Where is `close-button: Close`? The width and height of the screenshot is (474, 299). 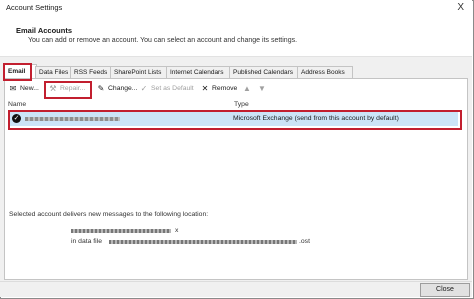
close-button: Close is located at coordinates (445, 290).